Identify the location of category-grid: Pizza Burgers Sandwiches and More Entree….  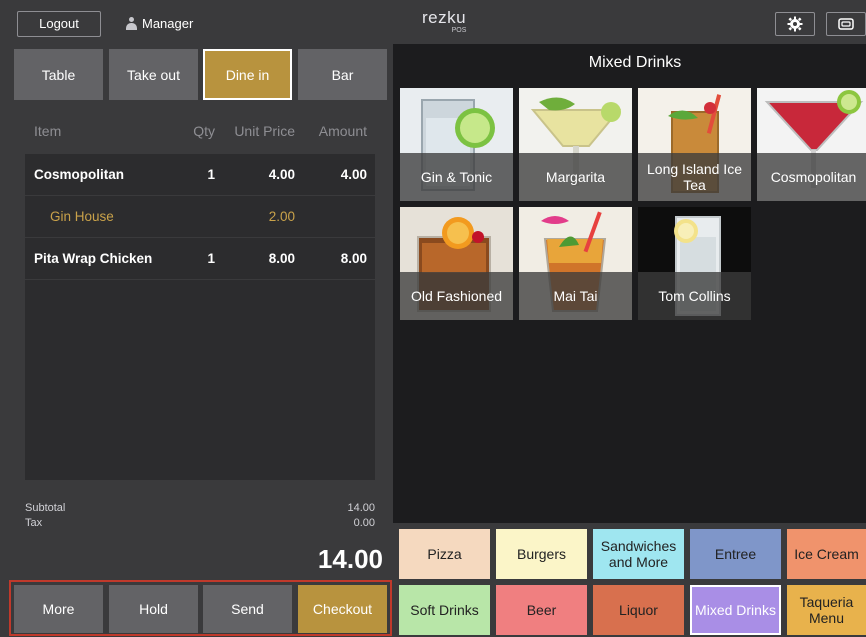
(629, 580).